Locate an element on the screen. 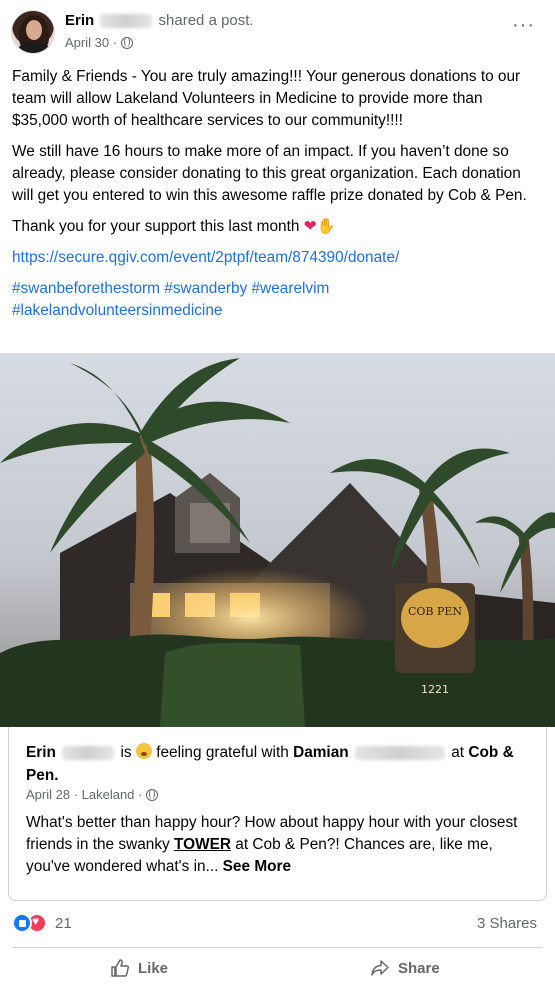  action-bar: Like Share is located at coordinates (277, 968).